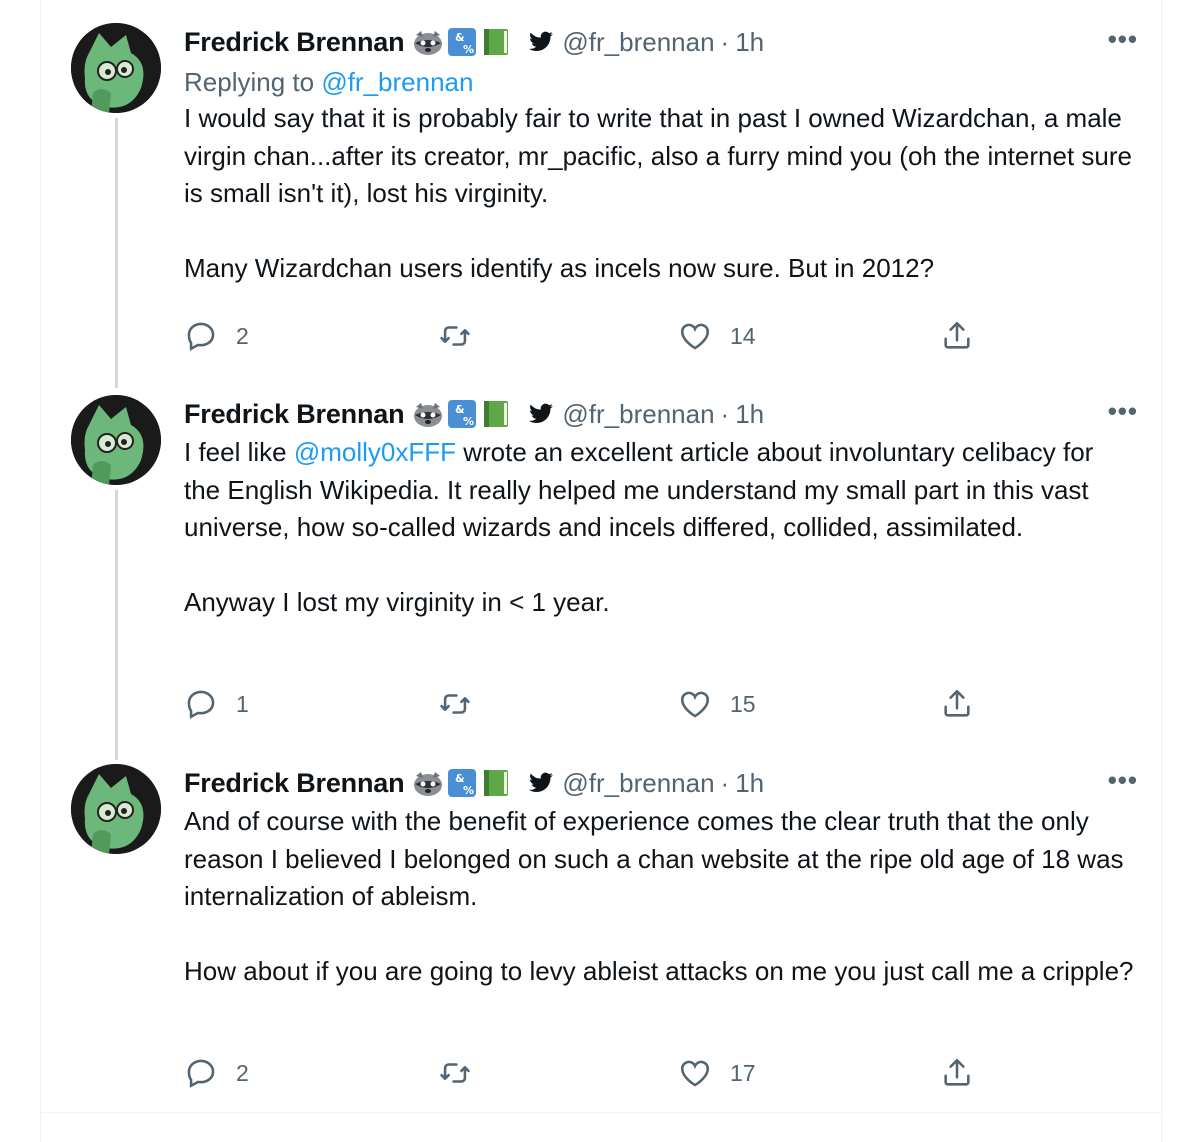  What do you see at coordinates (239, 452) in the screenshot?
I see `tweet-text-part: I feel like` at bounding box center [239, 452].